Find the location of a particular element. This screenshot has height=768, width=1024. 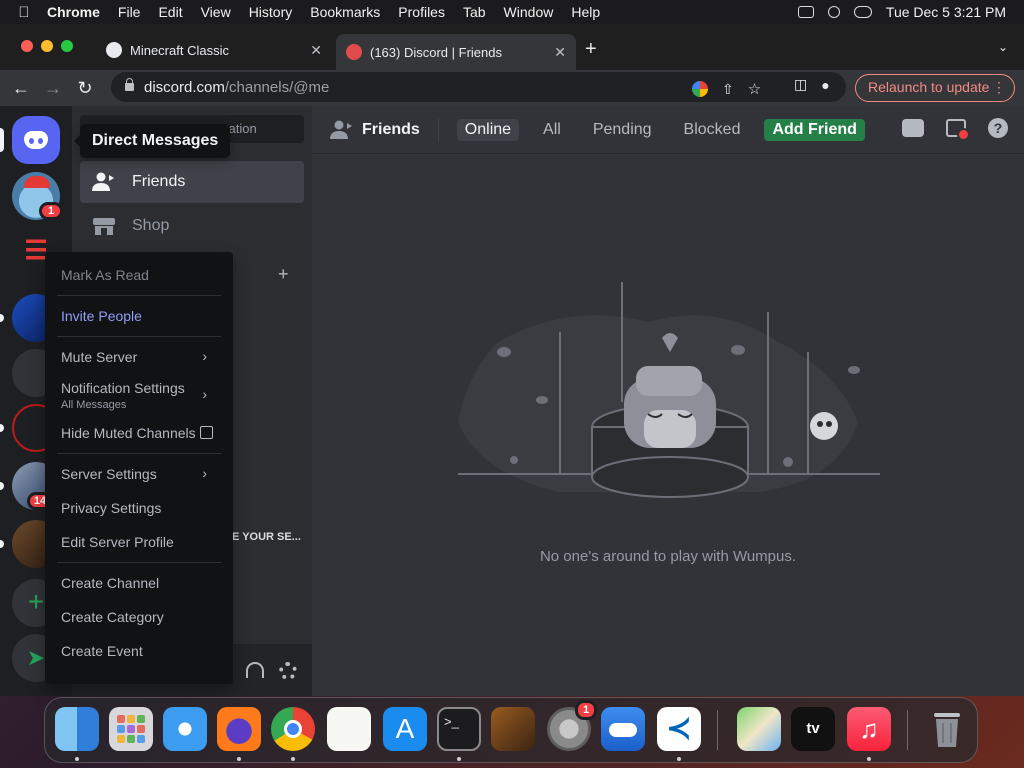

safari-icon is located at coordinates (185, 729).